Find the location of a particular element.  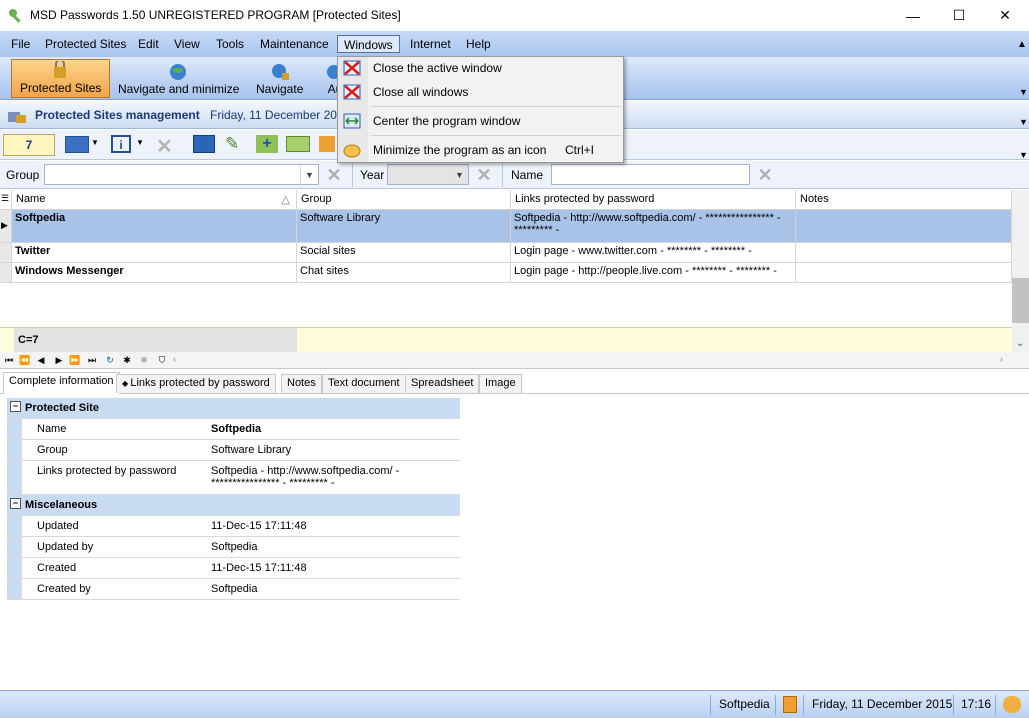

tray-icon is located at coordinates (1012, 704).